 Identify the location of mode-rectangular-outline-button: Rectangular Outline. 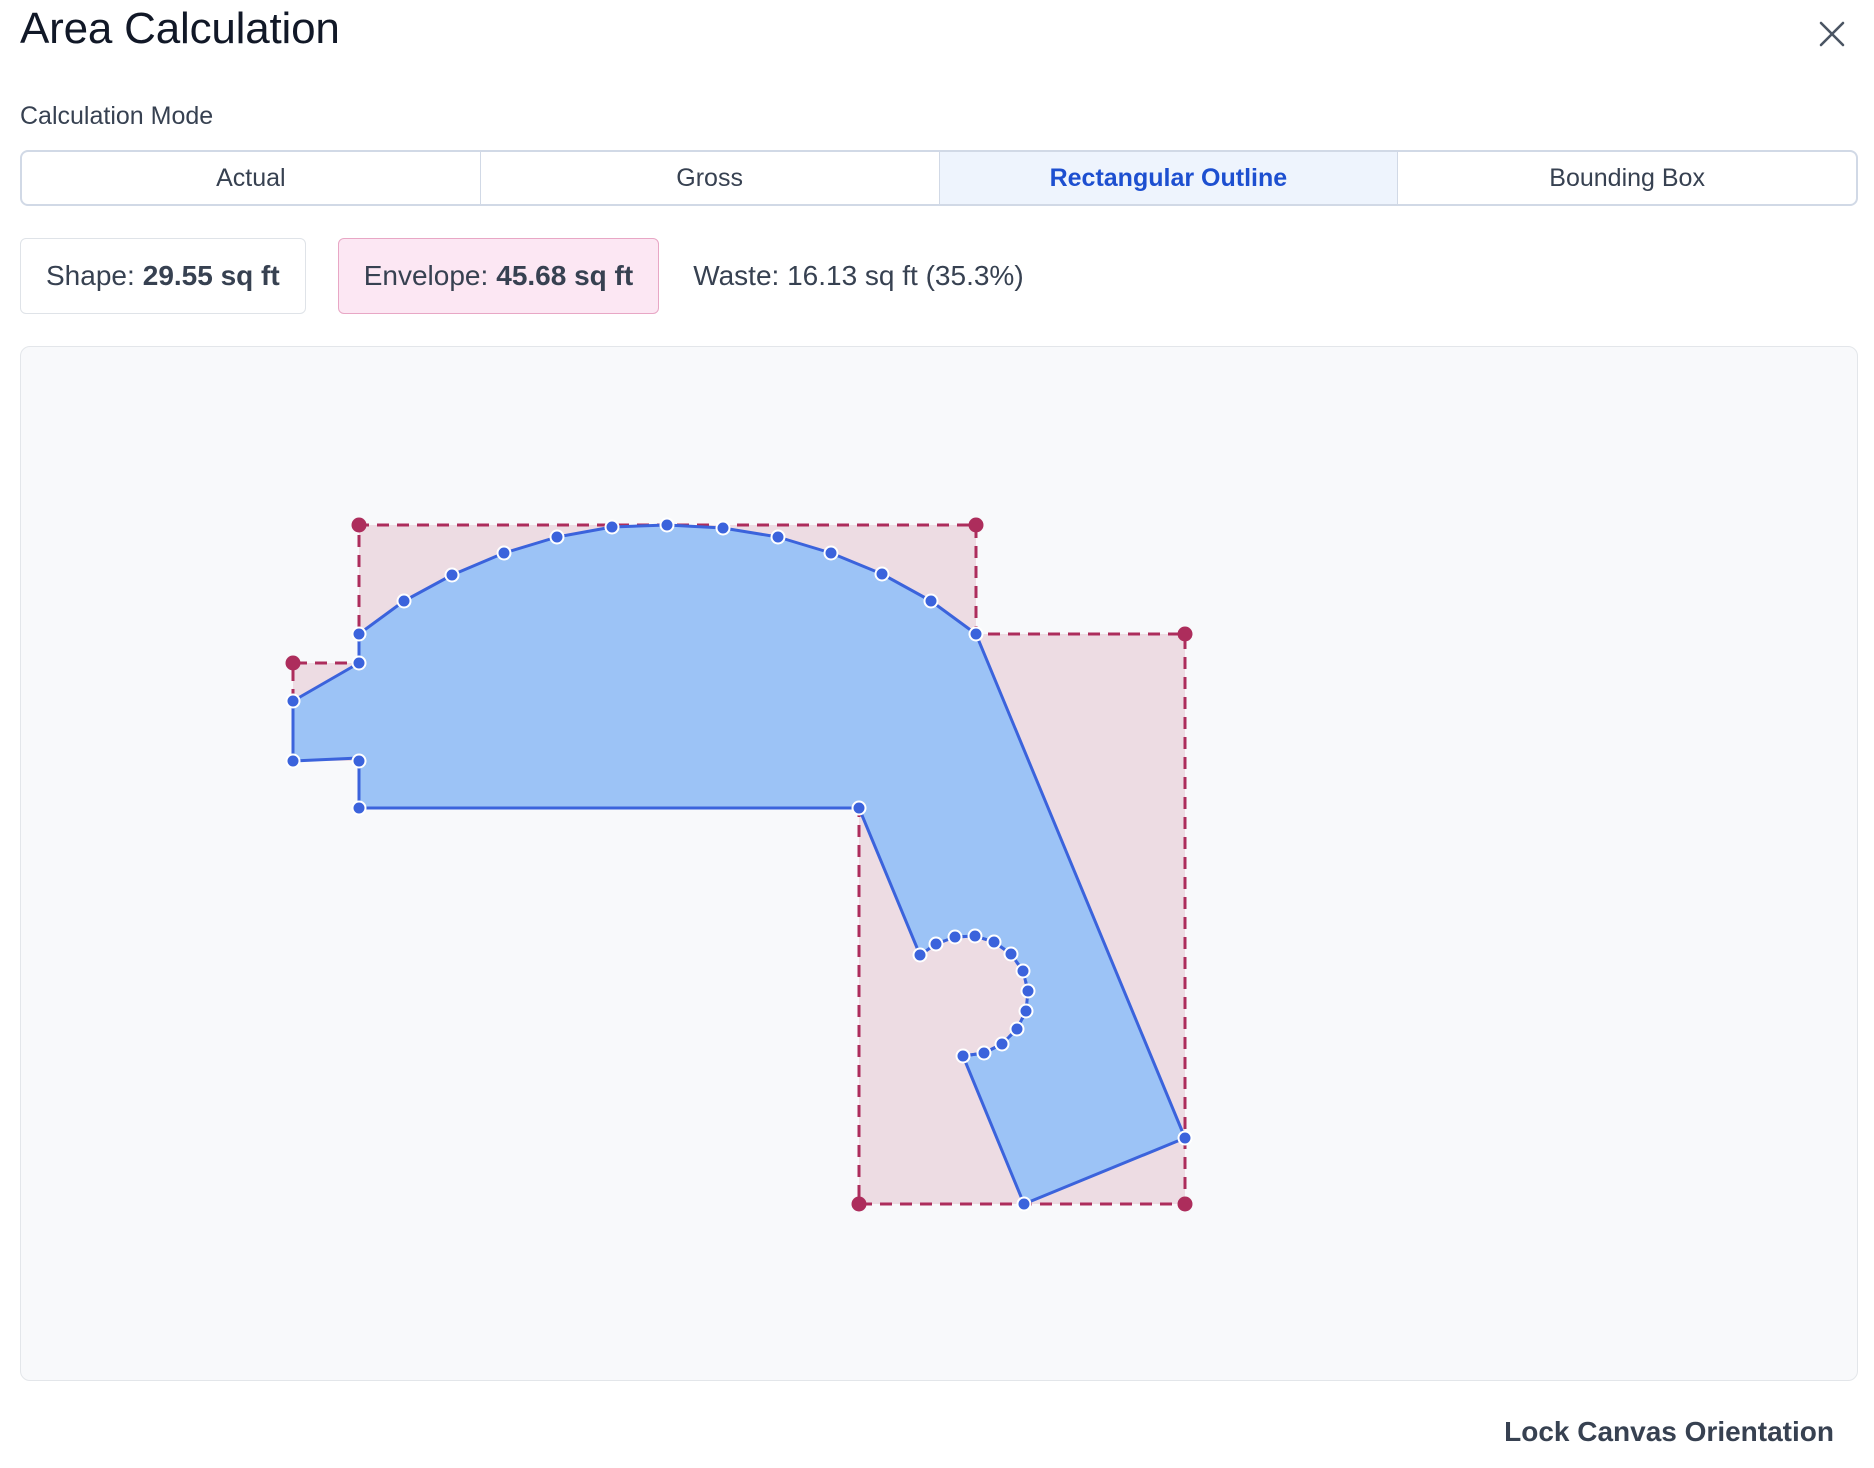
(1169, 178).